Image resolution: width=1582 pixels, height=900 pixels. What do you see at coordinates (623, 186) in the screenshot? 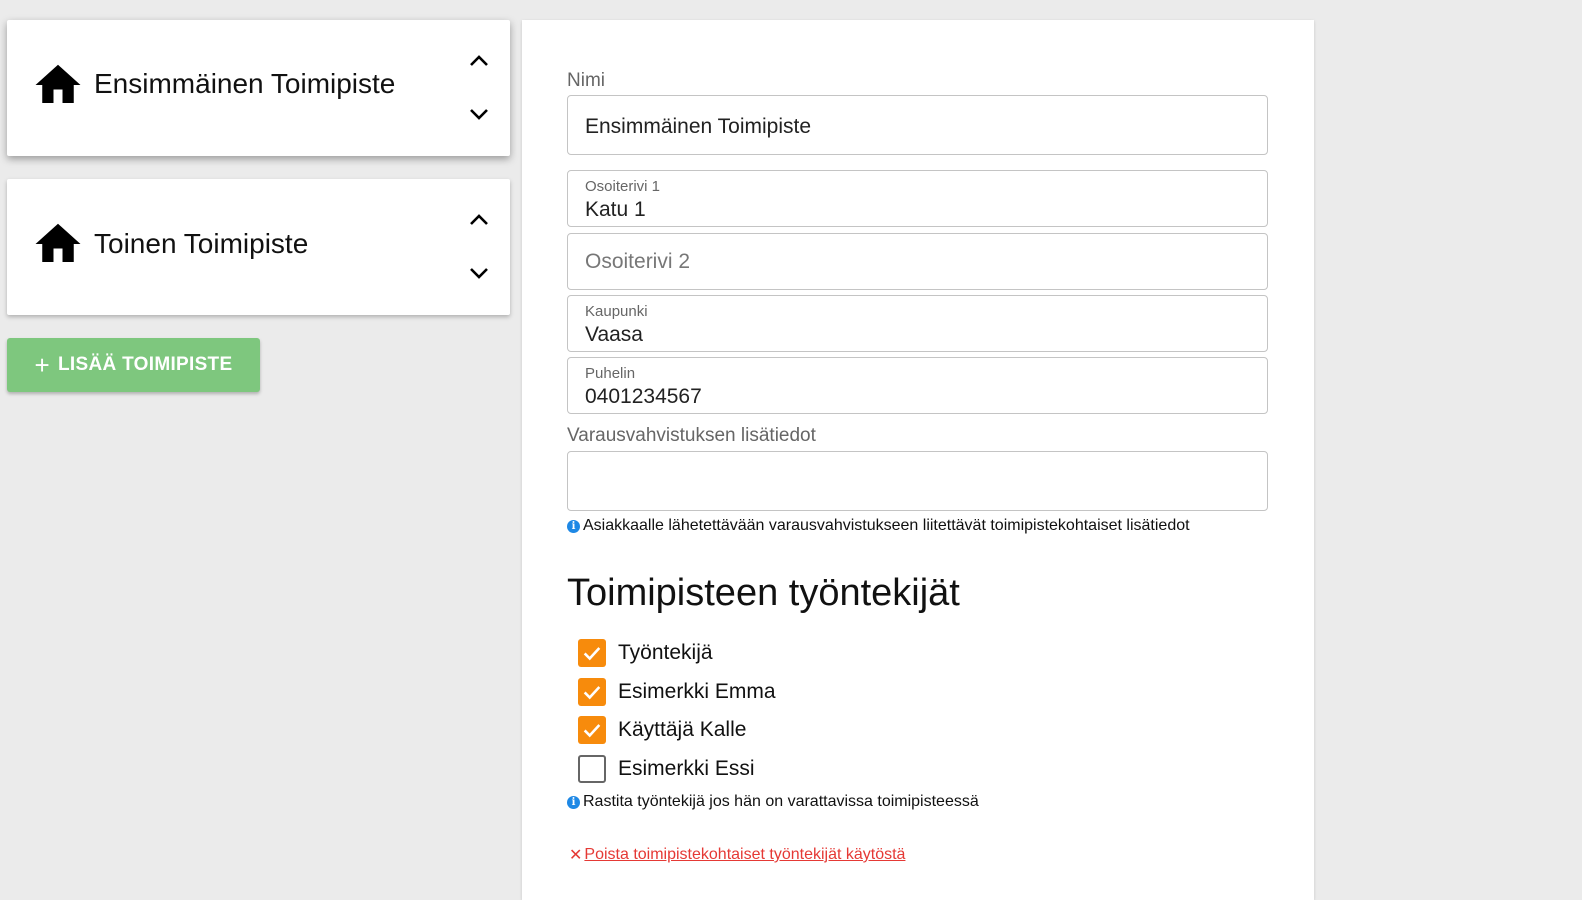
I see `address1-label: Osoiterivi 1` at bounding box center [623, 186].